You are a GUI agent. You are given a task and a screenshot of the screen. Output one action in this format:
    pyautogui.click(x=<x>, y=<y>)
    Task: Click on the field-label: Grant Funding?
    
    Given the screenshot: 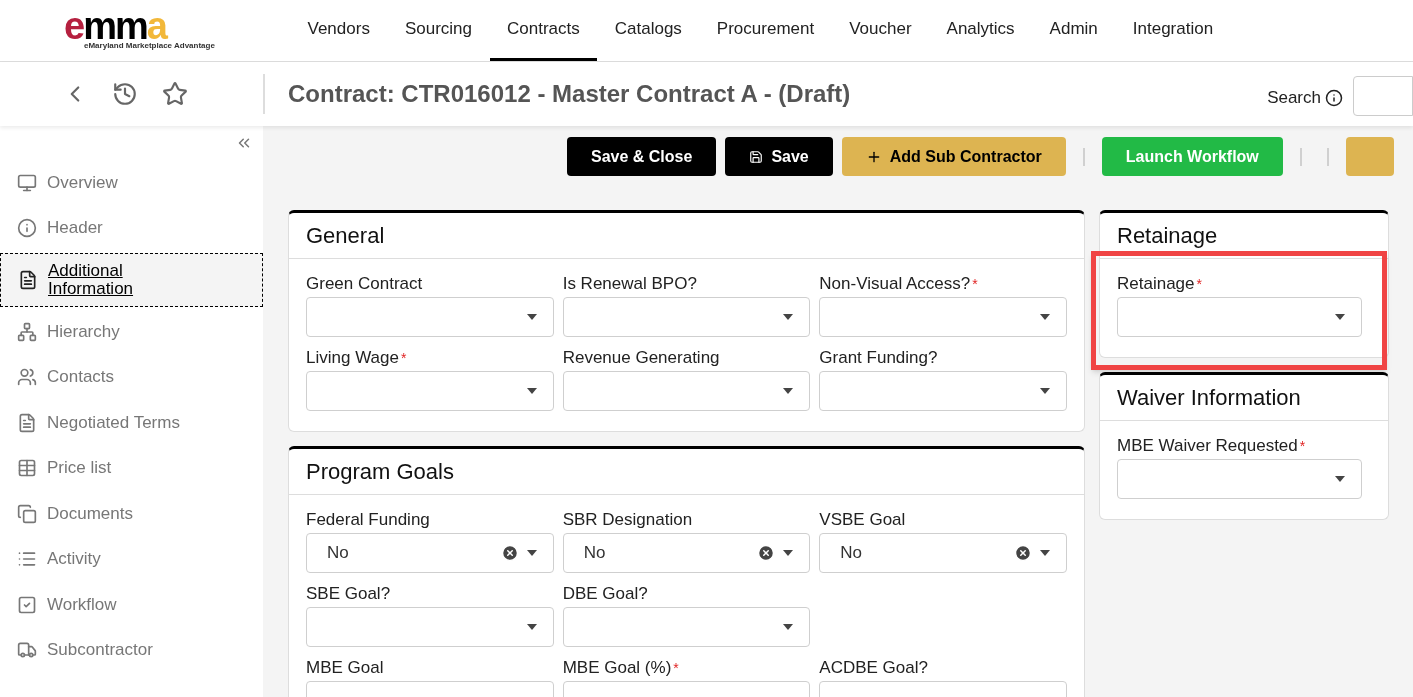 What is the action you would take?
    pyautogui.click(x=878, y=358)
    